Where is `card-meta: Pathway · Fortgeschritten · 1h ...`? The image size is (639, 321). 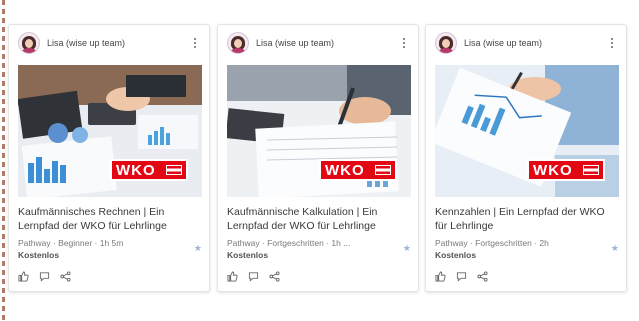 card-meta: Pathway · Fortgeschritten · 1h ... is located at coordinates (289, 243).